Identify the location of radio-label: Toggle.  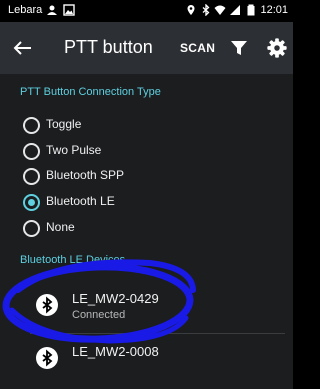
(64, 124).